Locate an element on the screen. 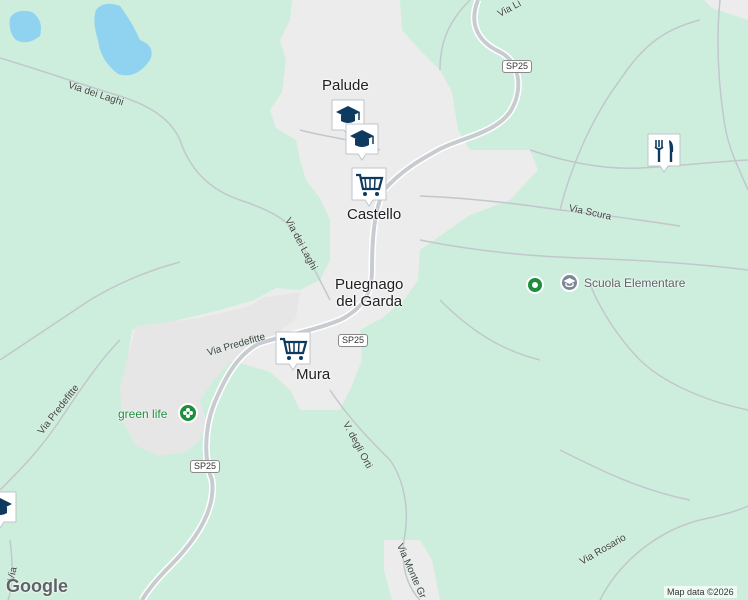  poi-label-scuola-elementare: Scuola Elementare is located at coordinates (634, 283).